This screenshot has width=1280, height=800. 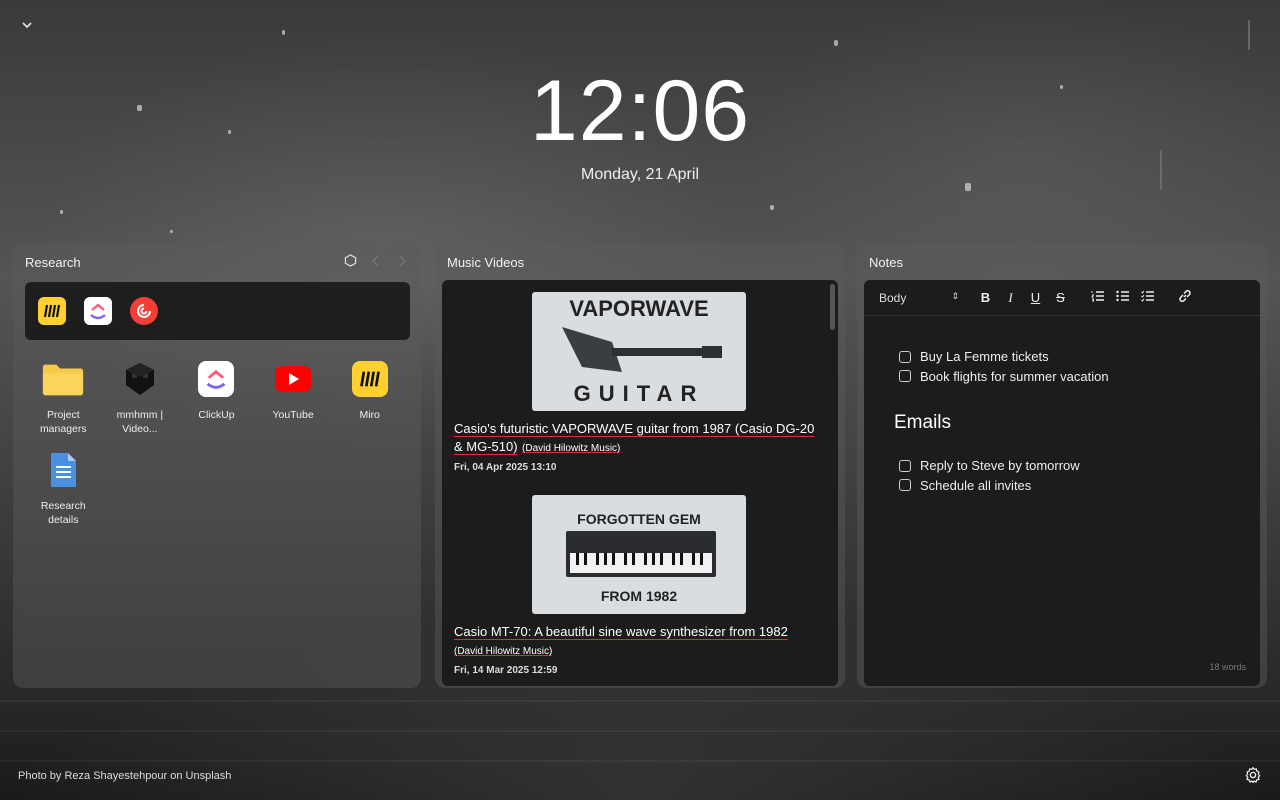 I want to click on editor-toolbar: Body ⇕ B I U S, so click(x=1062, y=298).